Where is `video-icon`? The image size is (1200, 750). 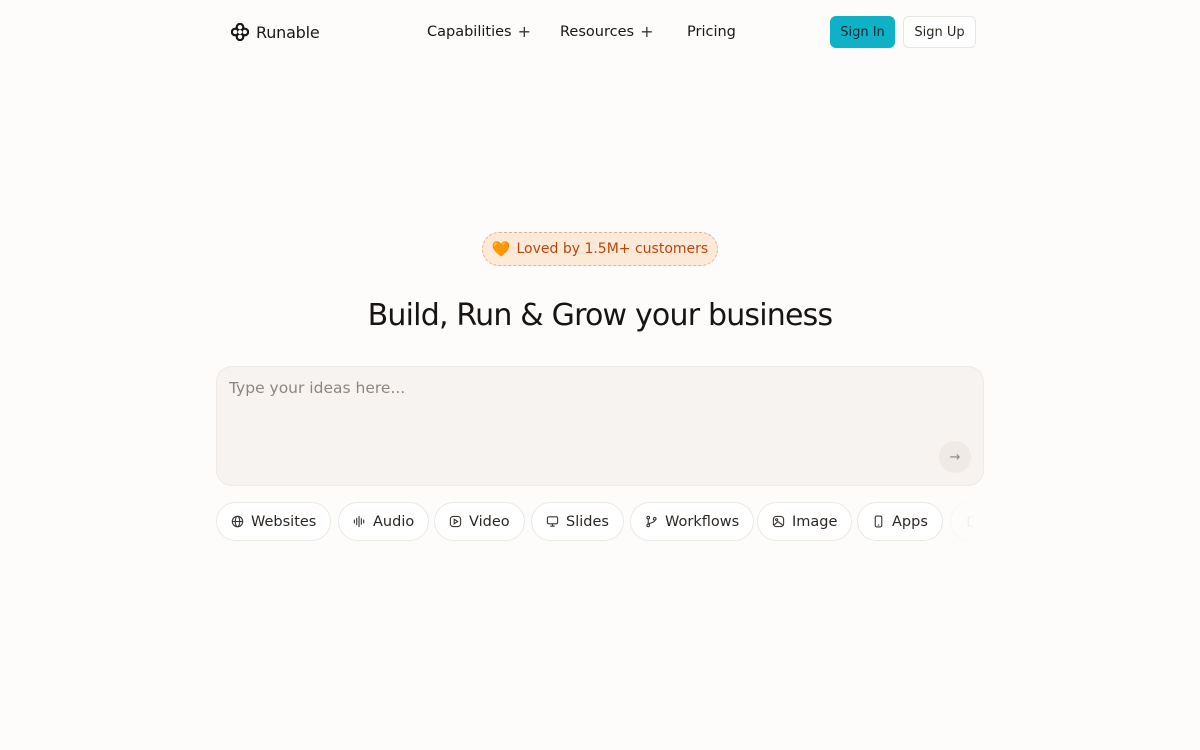 video-icon is located at coordinates (455, 521).